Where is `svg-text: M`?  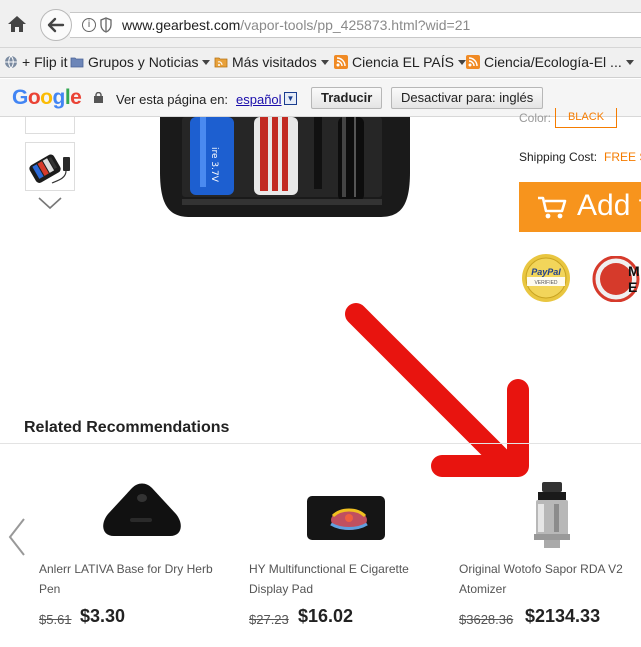
svg-text: M is located at coordinates (634, 271).